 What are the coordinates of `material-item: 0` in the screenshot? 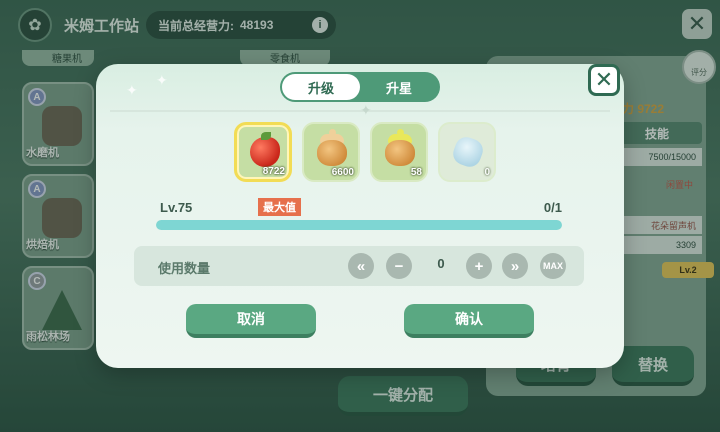 It's located at (467, 152).